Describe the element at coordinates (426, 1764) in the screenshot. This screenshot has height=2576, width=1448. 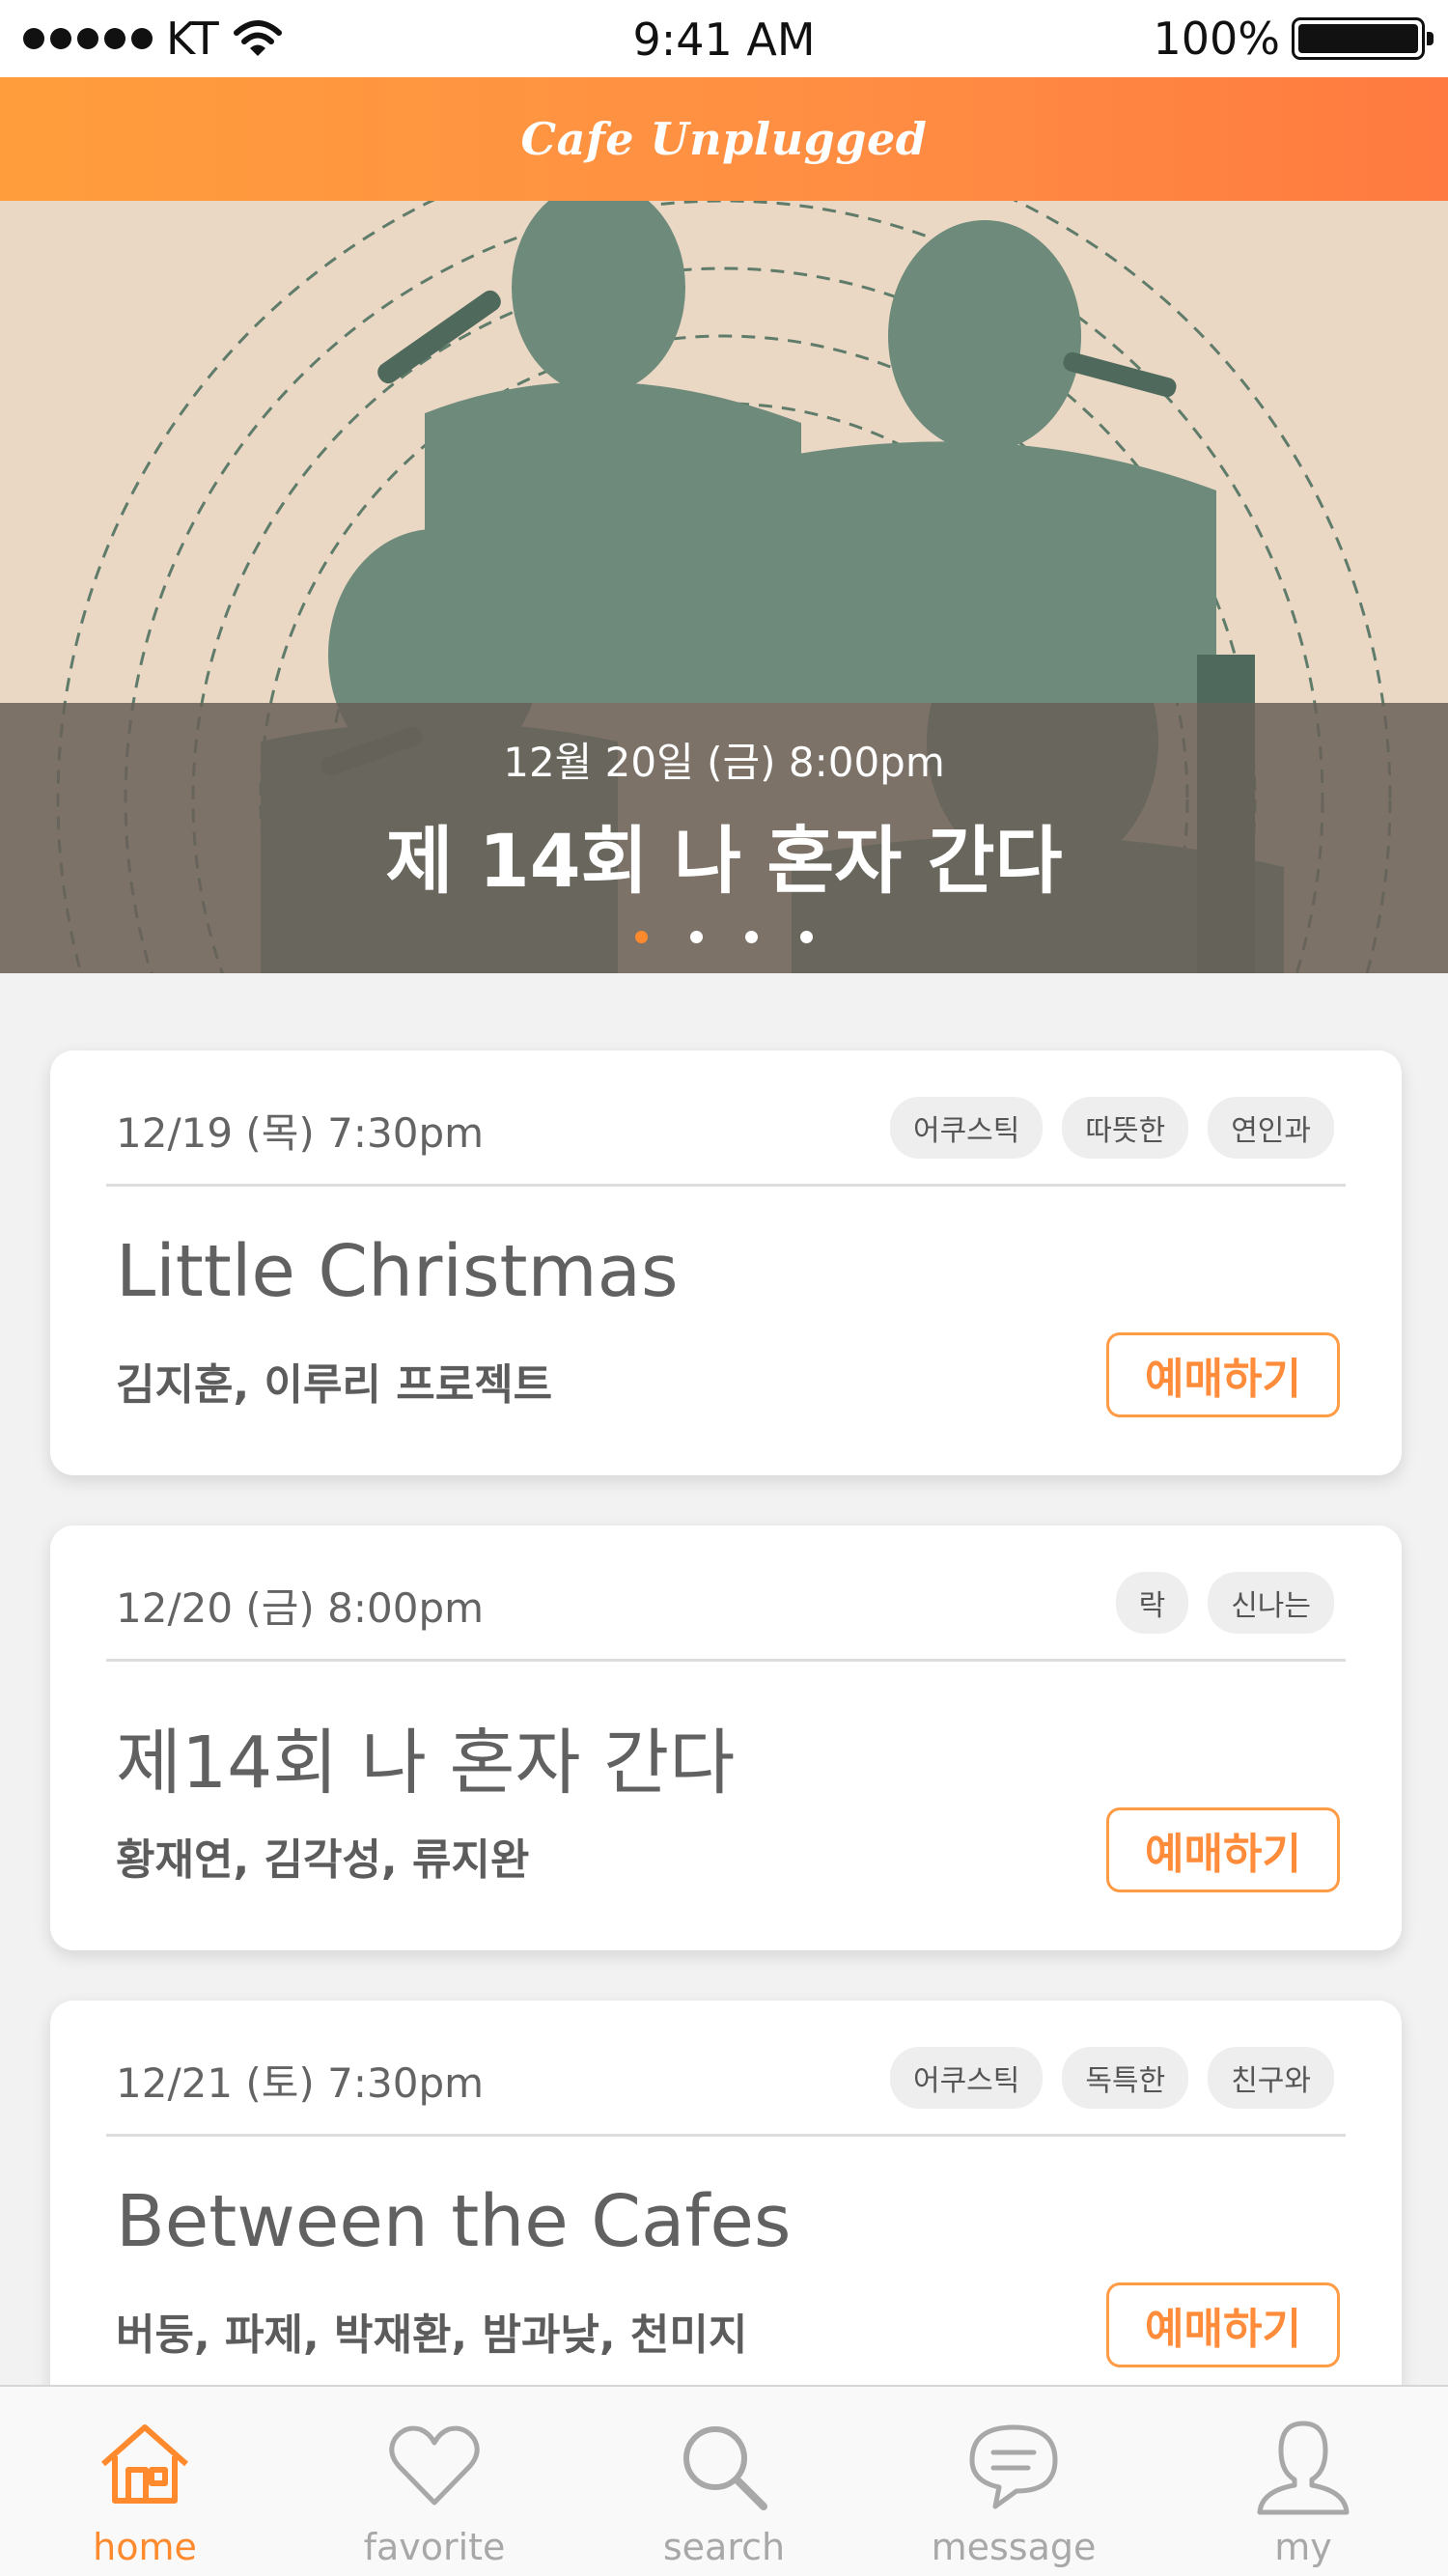
I see `event-title: 제14회 나 혼자 간다` at that location.